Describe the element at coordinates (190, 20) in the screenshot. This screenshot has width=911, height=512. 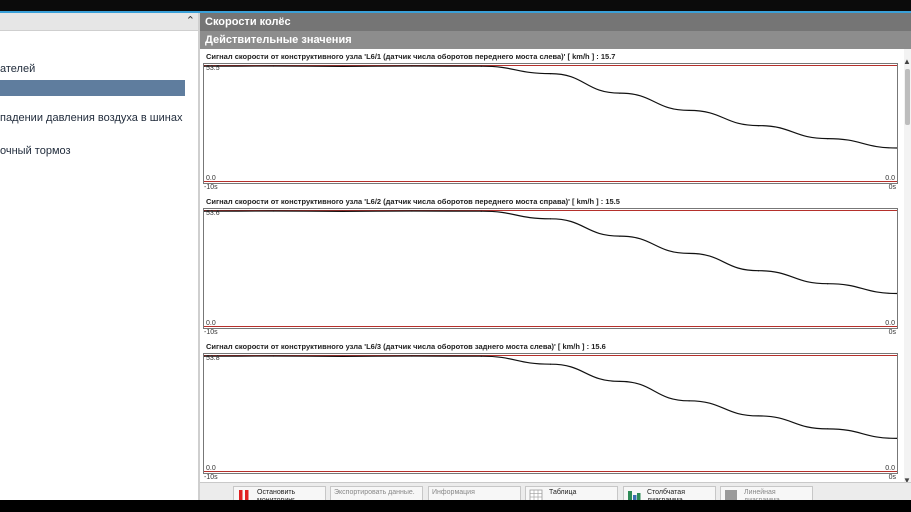
I see `chevron-up-icon: ⌃` at that location.